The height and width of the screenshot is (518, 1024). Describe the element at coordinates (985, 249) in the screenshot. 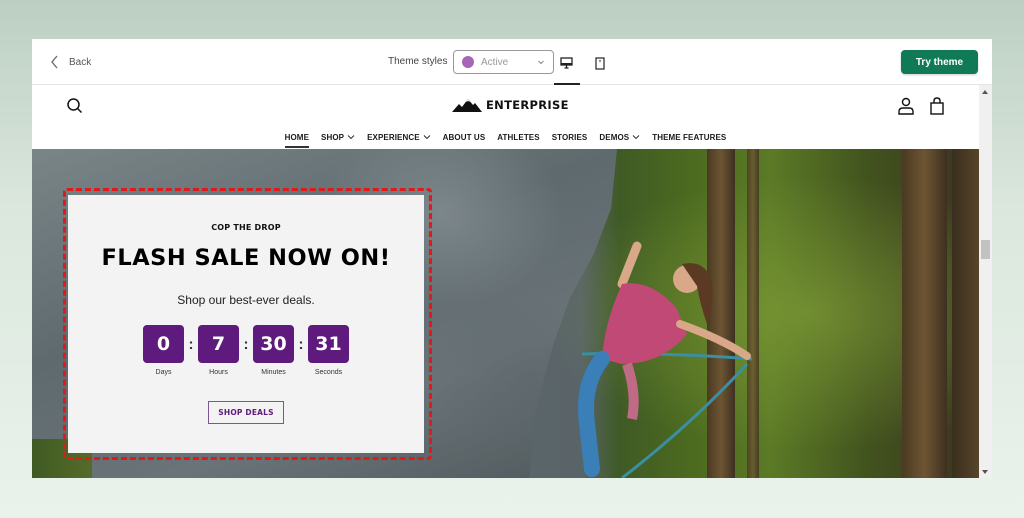

I see `scrollbar-thumb` at that location.